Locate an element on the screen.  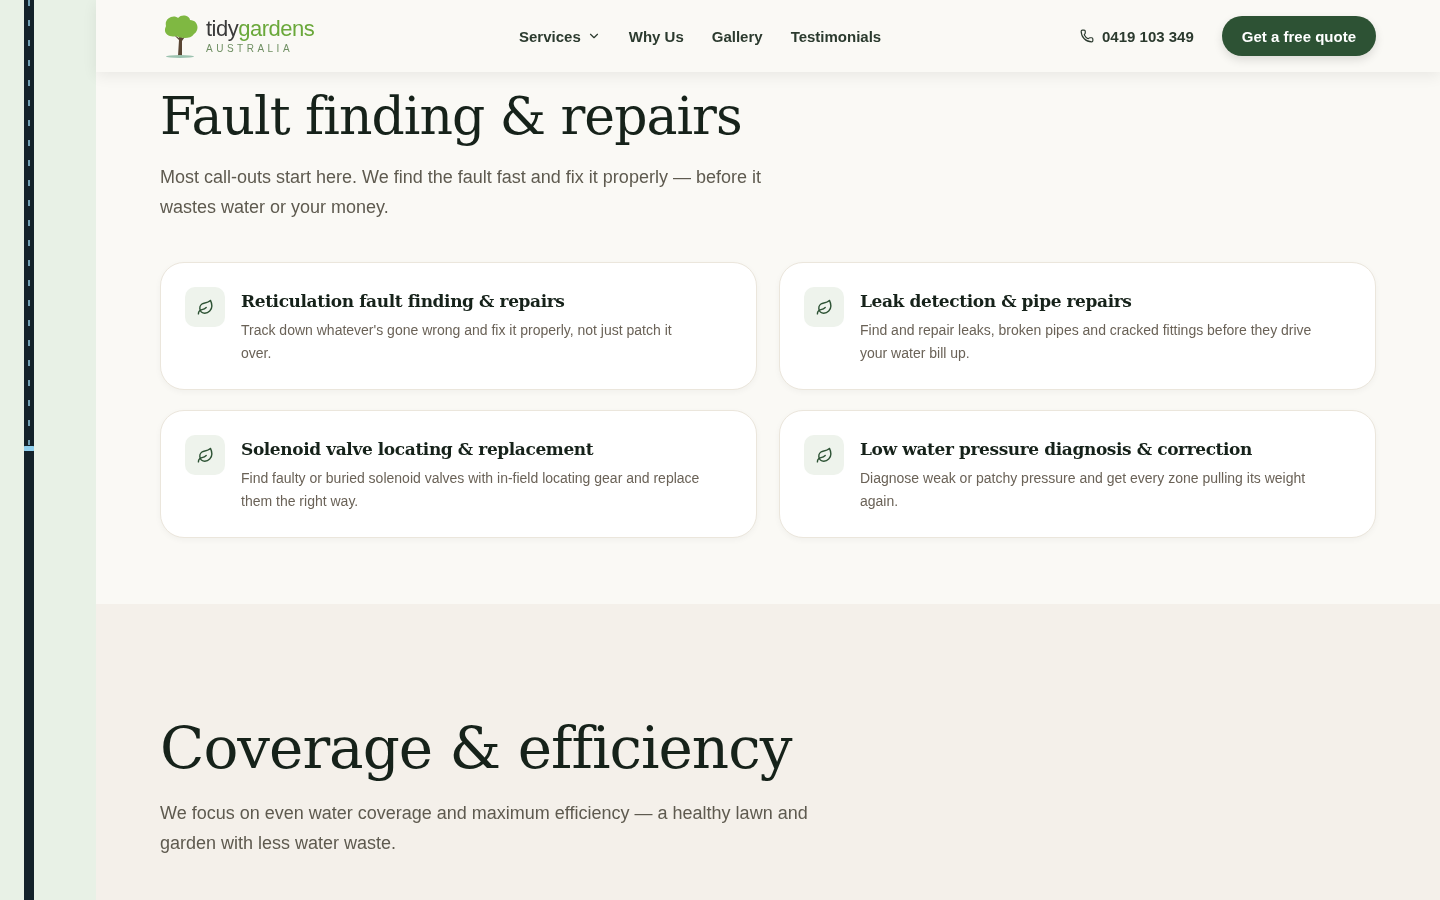
nav-link: Gallery is located at coordinates (737, 36).